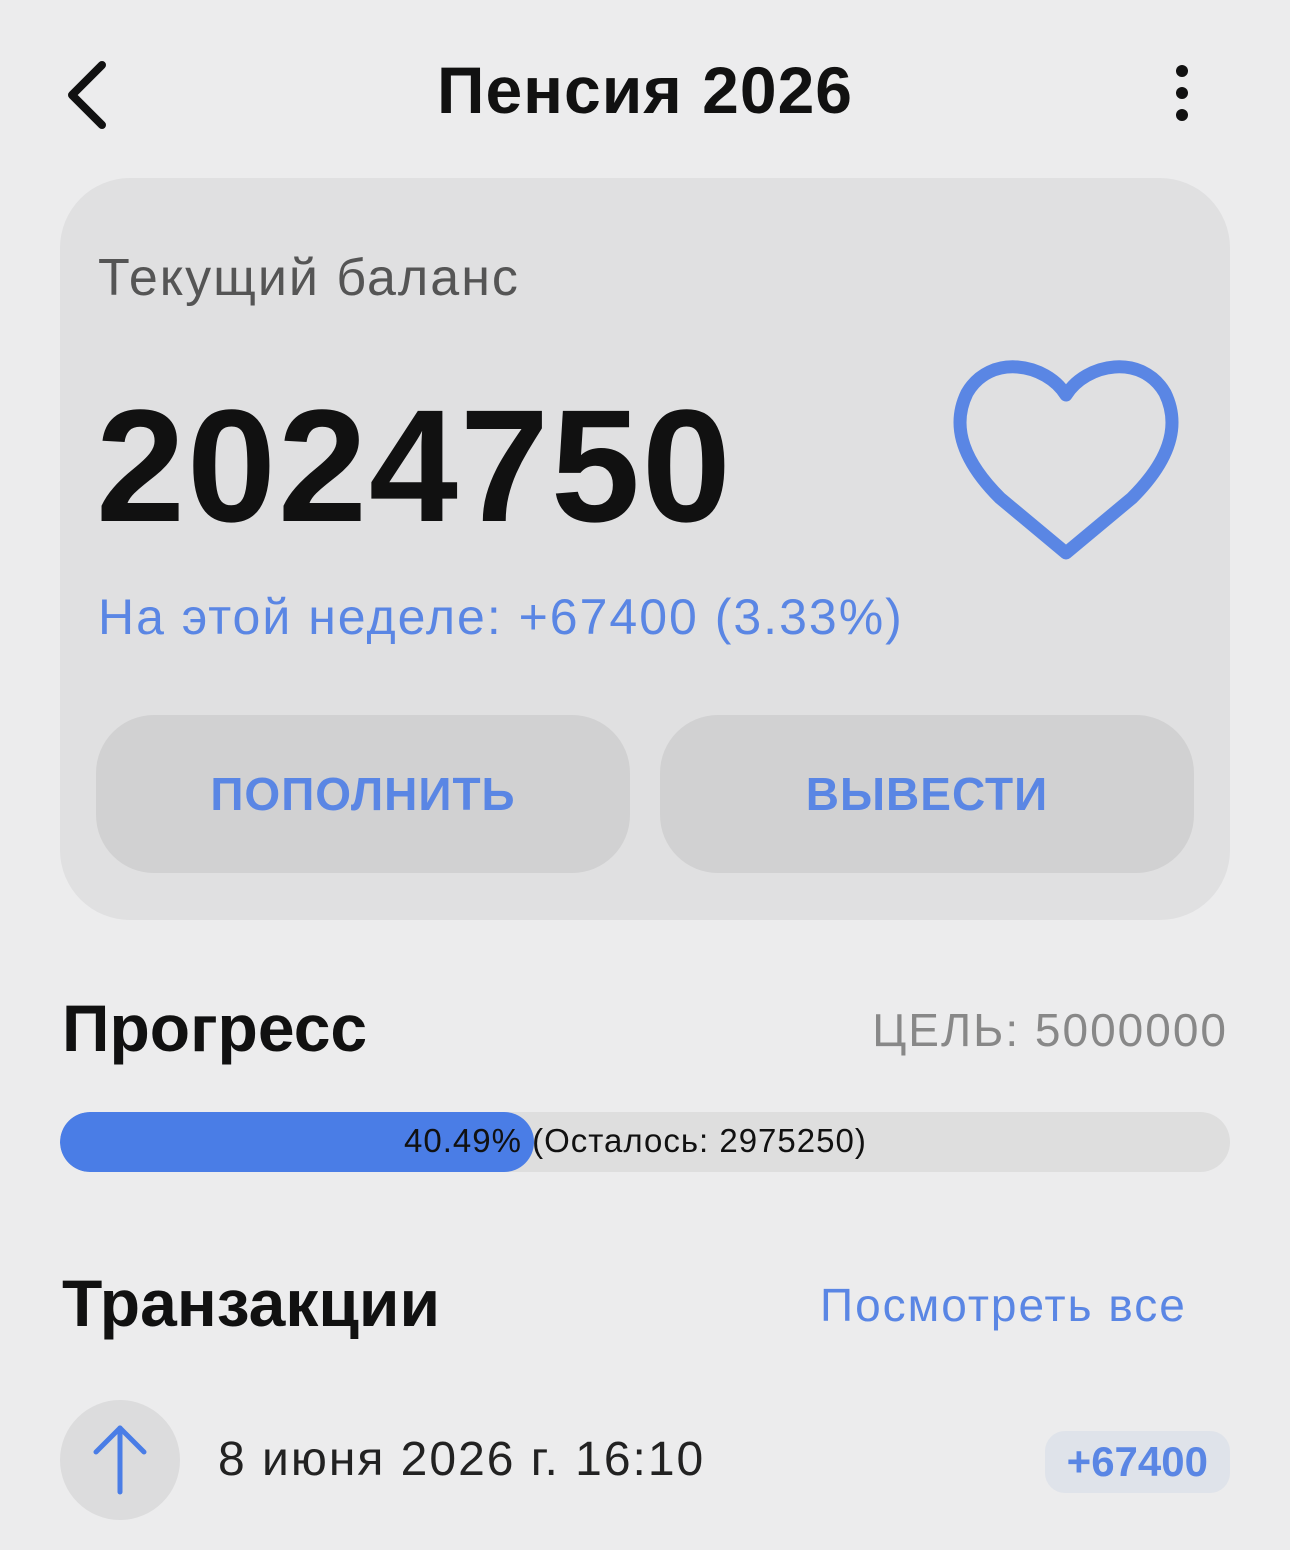  What do you see at coordinates (251, 1303) in the screenshot?
I see `transactions-title: Транзакции` at bounding box center [251, 1303].